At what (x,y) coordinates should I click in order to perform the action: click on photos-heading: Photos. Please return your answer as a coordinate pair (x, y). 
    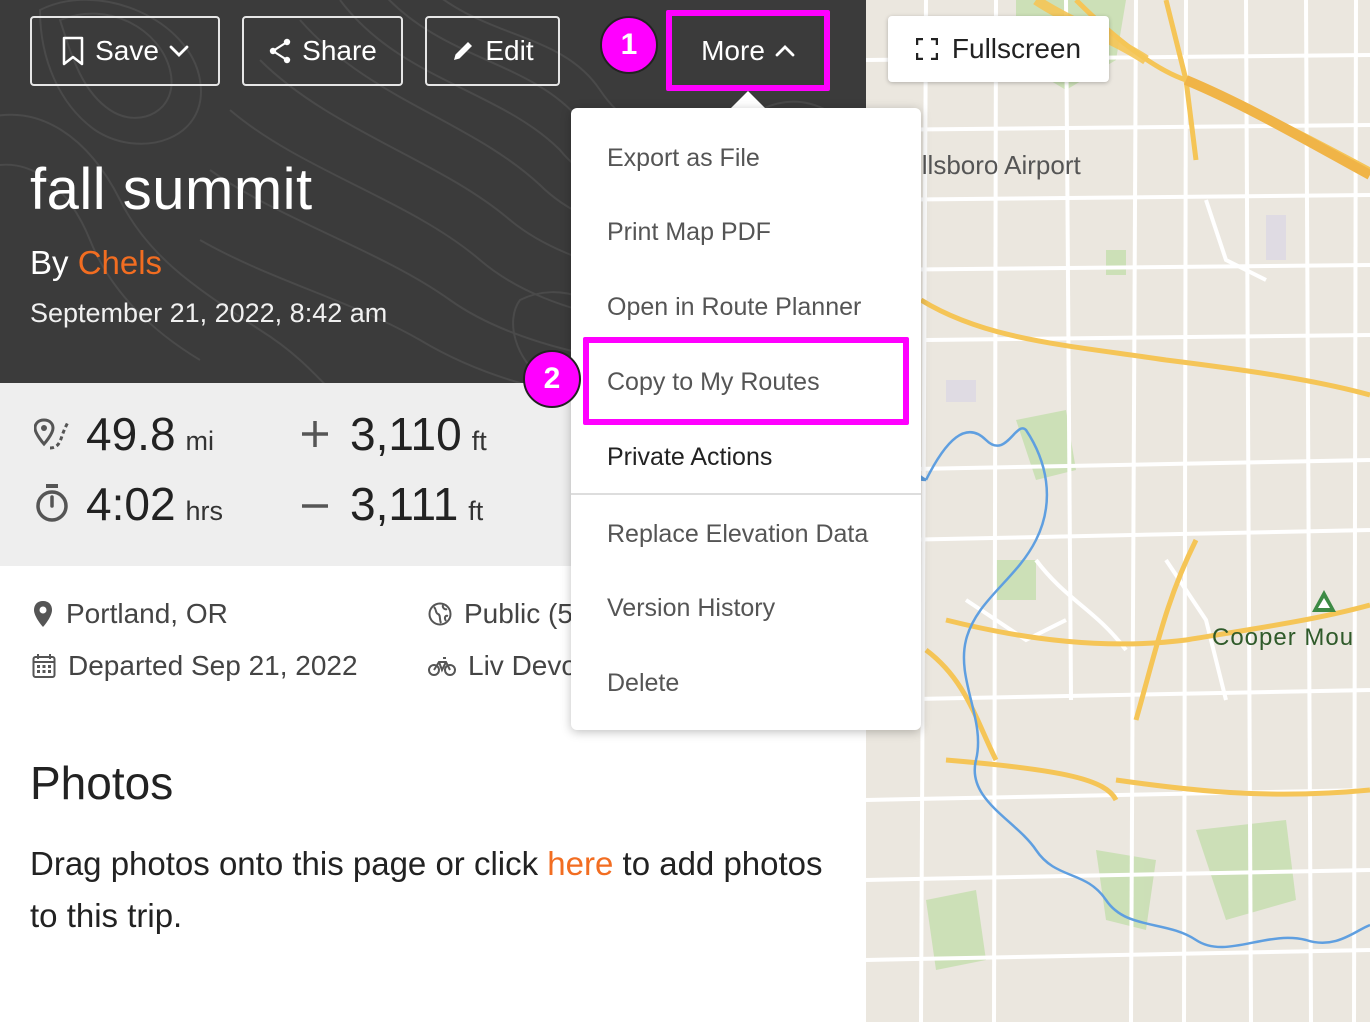
    Looking at the image, I should click on (102, 783).